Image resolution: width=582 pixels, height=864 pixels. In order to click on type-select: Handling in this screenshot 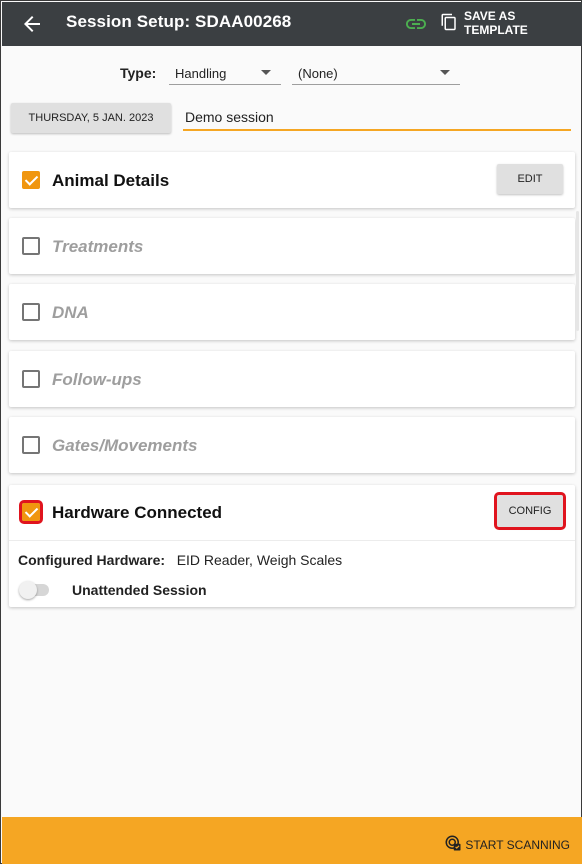, I will do `click(225, 72)`.